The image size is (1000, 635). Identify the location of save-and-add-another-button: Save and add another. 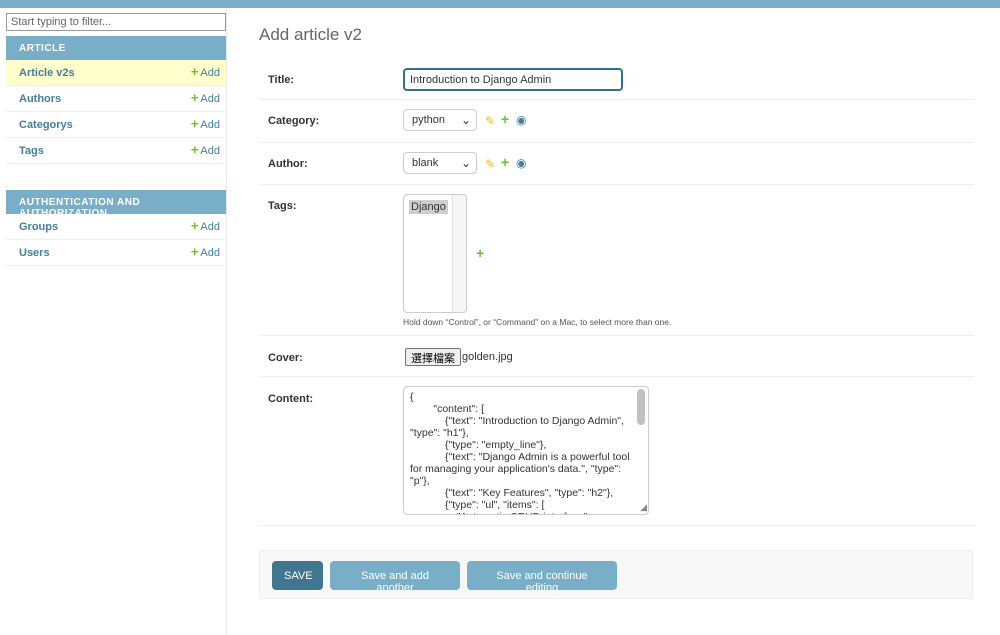
(395, 577).